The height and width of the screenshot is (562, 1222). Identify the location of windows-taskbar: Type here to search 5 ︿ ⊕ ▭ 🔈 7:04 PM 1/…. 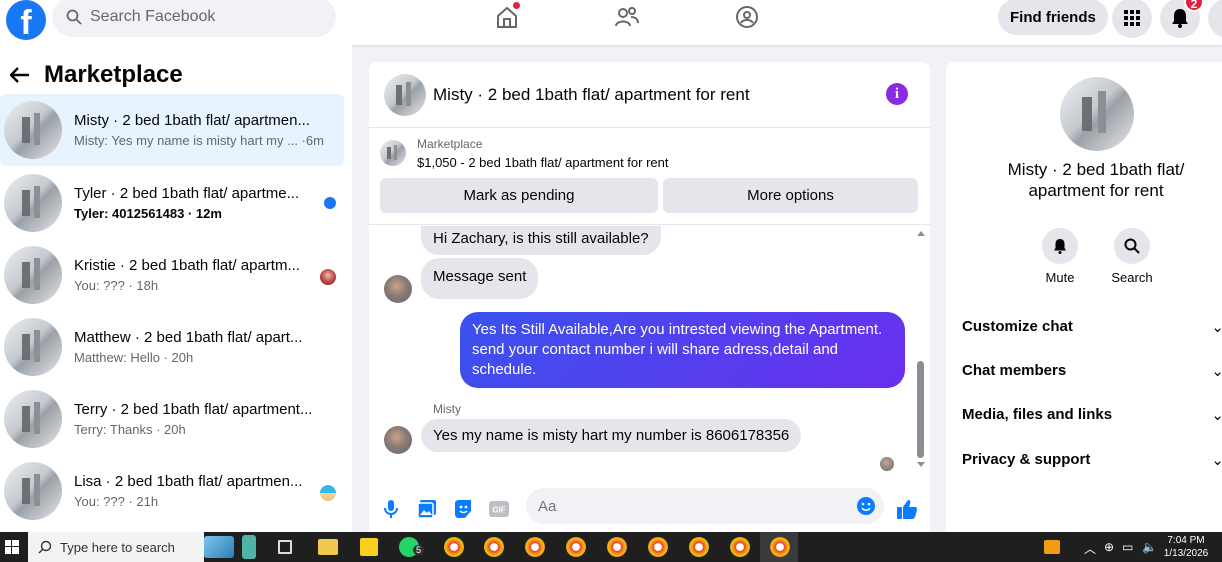
(611, 547).